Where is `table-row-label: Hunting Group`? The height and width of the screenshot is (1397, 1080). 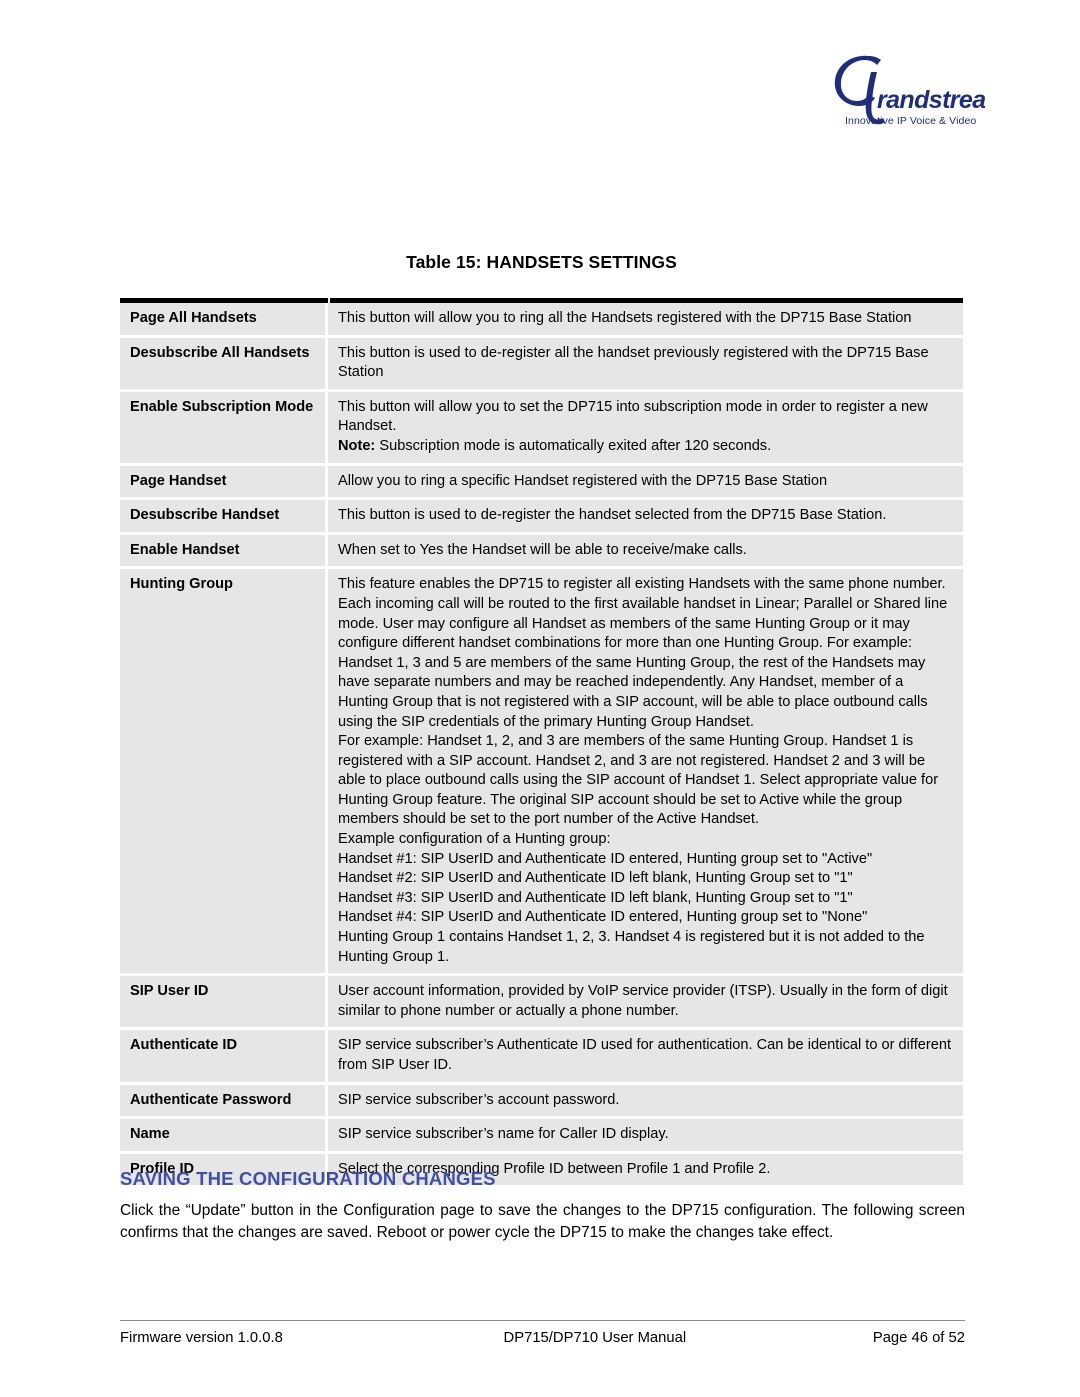 table-row-label: Hunting Group is located at coordinates (224, 773).